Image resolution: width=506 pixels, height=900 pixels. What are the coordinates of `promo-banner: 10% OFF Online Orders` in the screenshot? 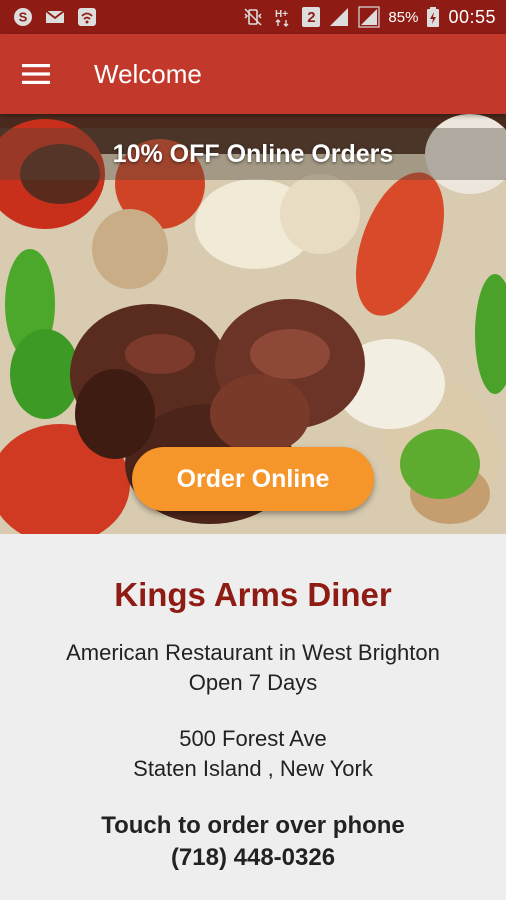 It's located at (253, 154).